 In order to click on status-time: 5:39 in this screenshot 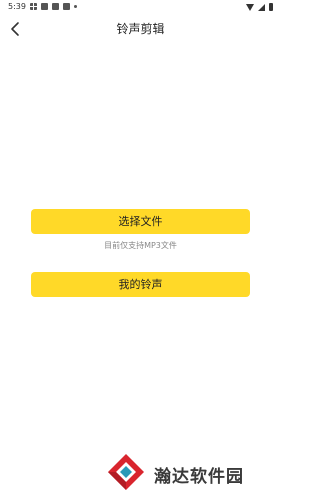, I will do `click(17, 6)`.